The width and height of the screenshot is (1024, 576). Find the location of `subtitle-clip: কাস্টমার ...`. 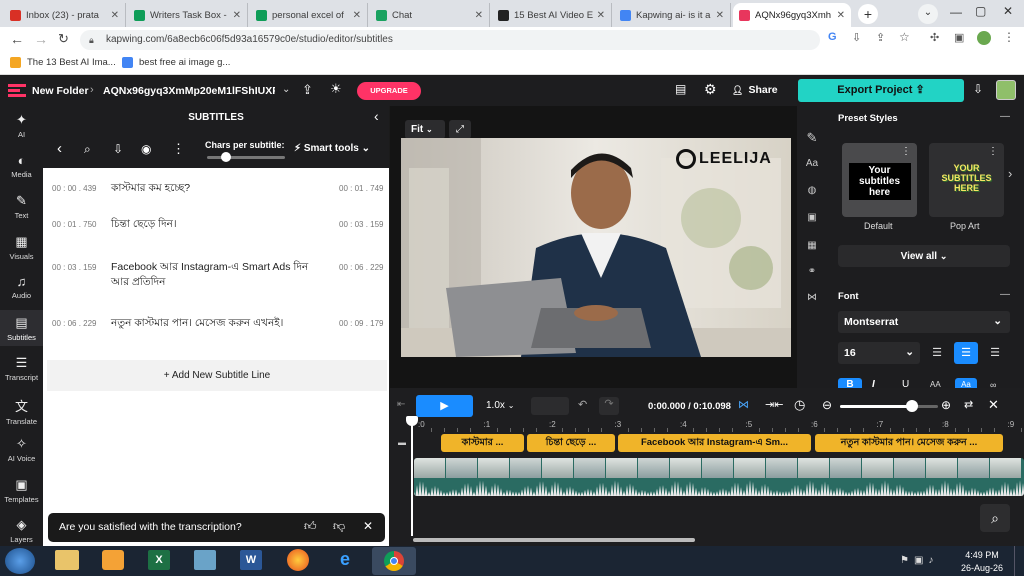

subtitle-clip: কাস্টমার ... is located at coordinates (482, 443).